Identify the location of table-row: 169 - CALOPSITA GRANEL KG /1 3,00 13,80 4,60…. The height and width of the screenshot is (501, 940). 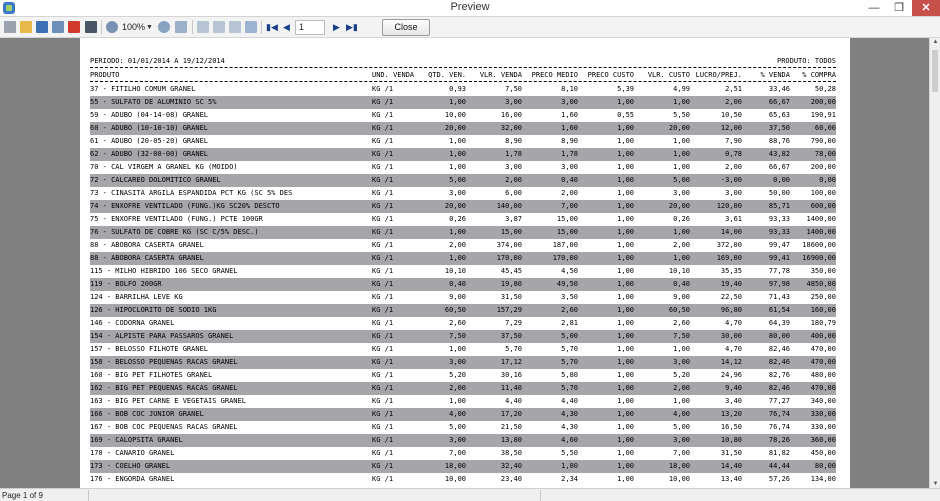
(463, 440).